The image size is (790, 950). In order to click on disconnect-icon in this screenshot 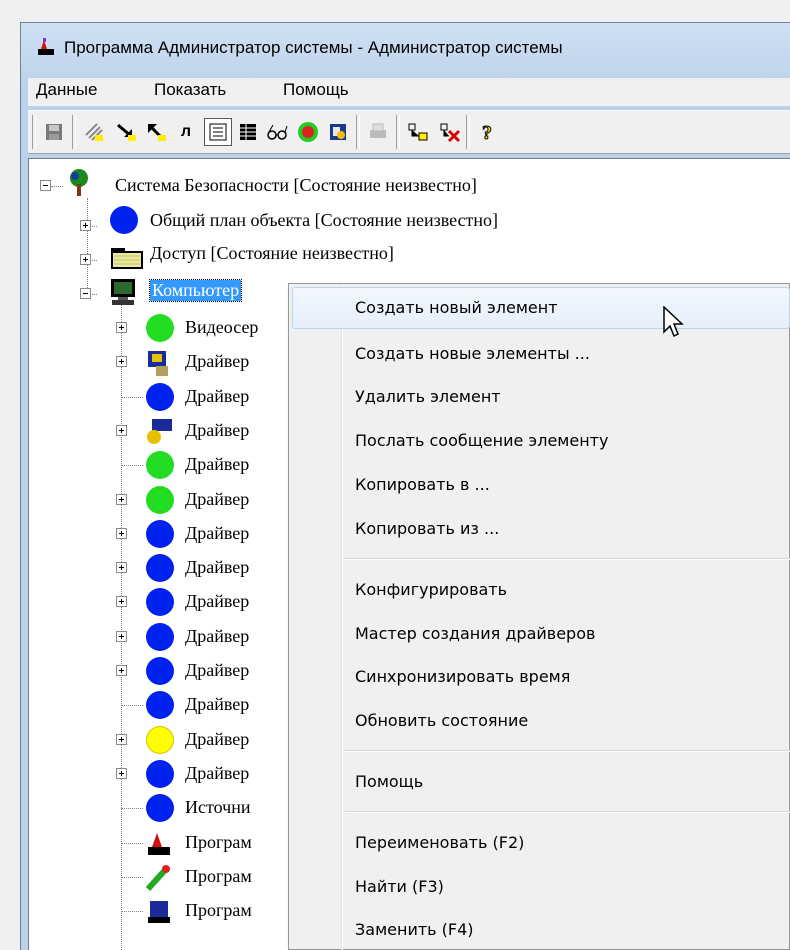, I will do `click(450, 132)`.